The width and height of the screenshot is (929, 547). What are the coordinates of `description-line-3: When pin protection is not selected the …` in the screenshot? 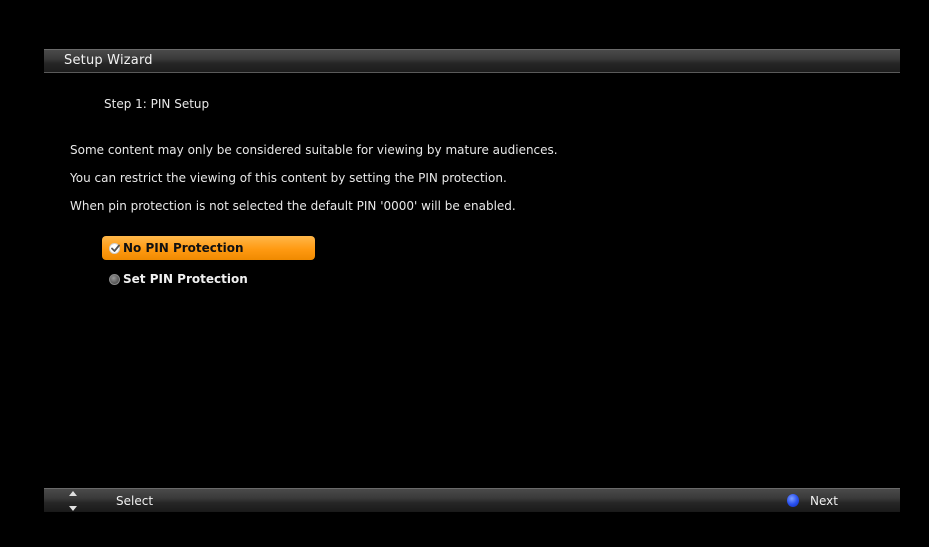 It's located at (293, 206).